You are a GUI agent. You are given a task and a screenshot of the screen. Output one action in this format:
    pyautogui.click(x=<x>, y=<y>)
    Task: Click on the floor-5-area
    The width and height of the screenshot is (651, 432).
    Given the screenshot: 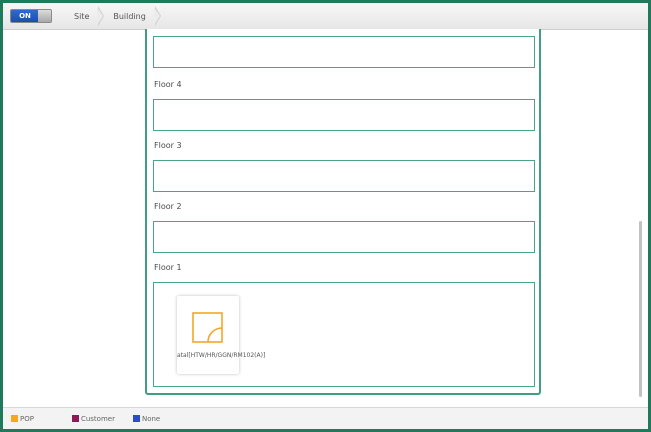 What is the action you would take?
    pyautogui.click(x=344, y=52)
    